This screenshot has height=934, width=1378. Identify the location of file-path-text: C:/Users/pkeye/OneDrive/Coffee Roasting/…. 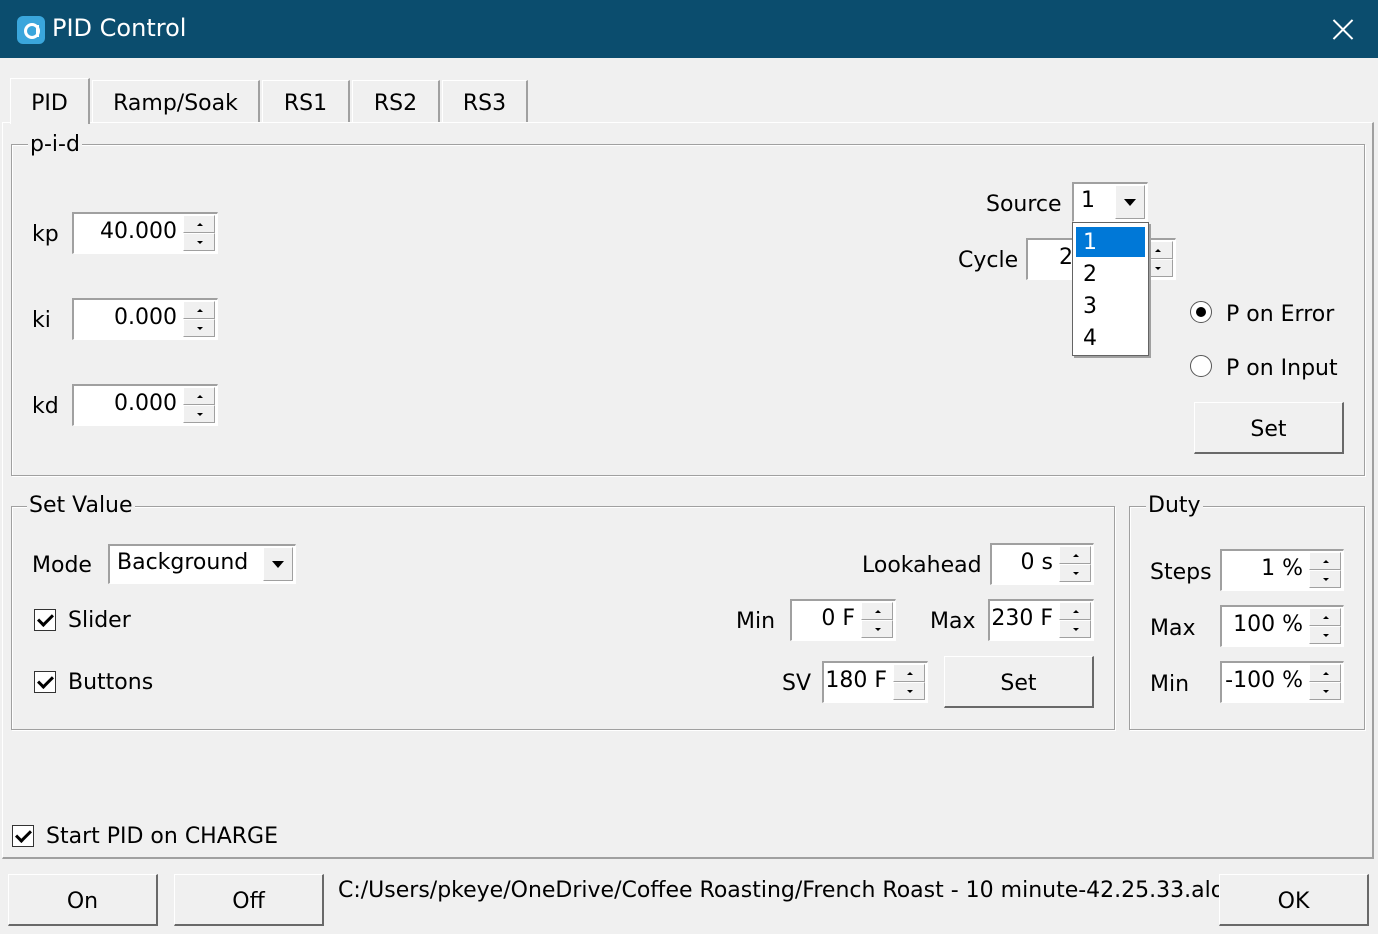
(788, 890).